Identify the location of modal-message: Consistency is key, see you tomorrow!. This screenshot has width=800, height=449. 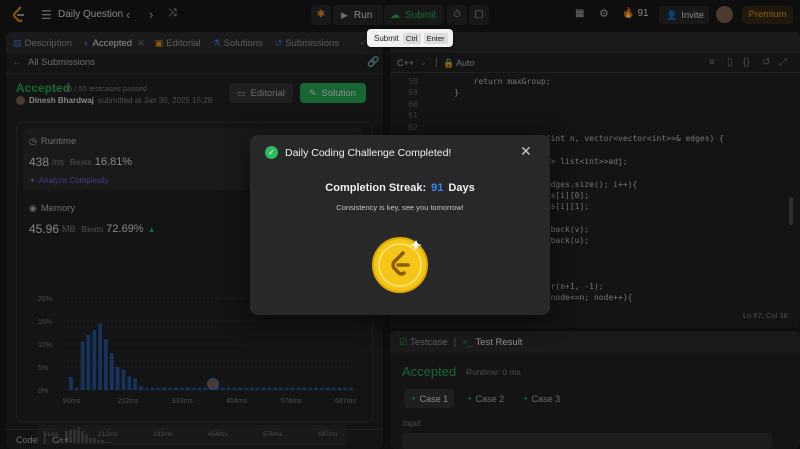
(400, 207).